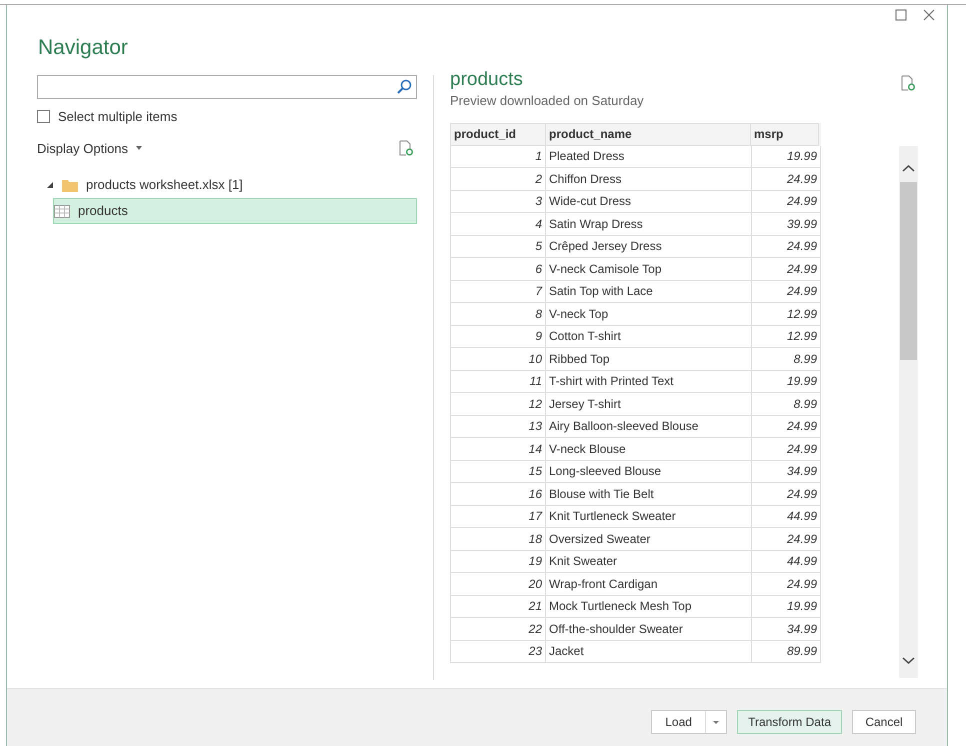 This screenshot has height=746, width=966. Describe the element at coordinates (498, 539) in the screenshot. I see `table-cell: 18` at that location.